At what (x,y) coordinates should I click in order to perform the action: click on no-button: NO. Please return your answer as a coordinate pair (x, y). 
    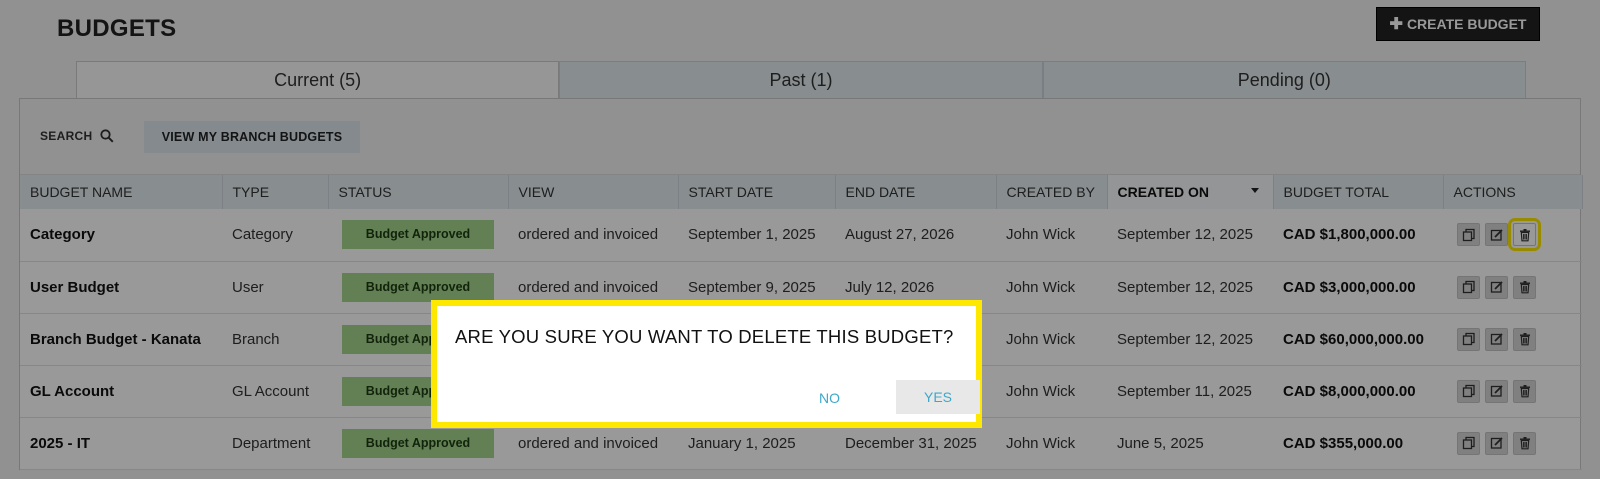
    Looking at the image, I should click on (829, 398).